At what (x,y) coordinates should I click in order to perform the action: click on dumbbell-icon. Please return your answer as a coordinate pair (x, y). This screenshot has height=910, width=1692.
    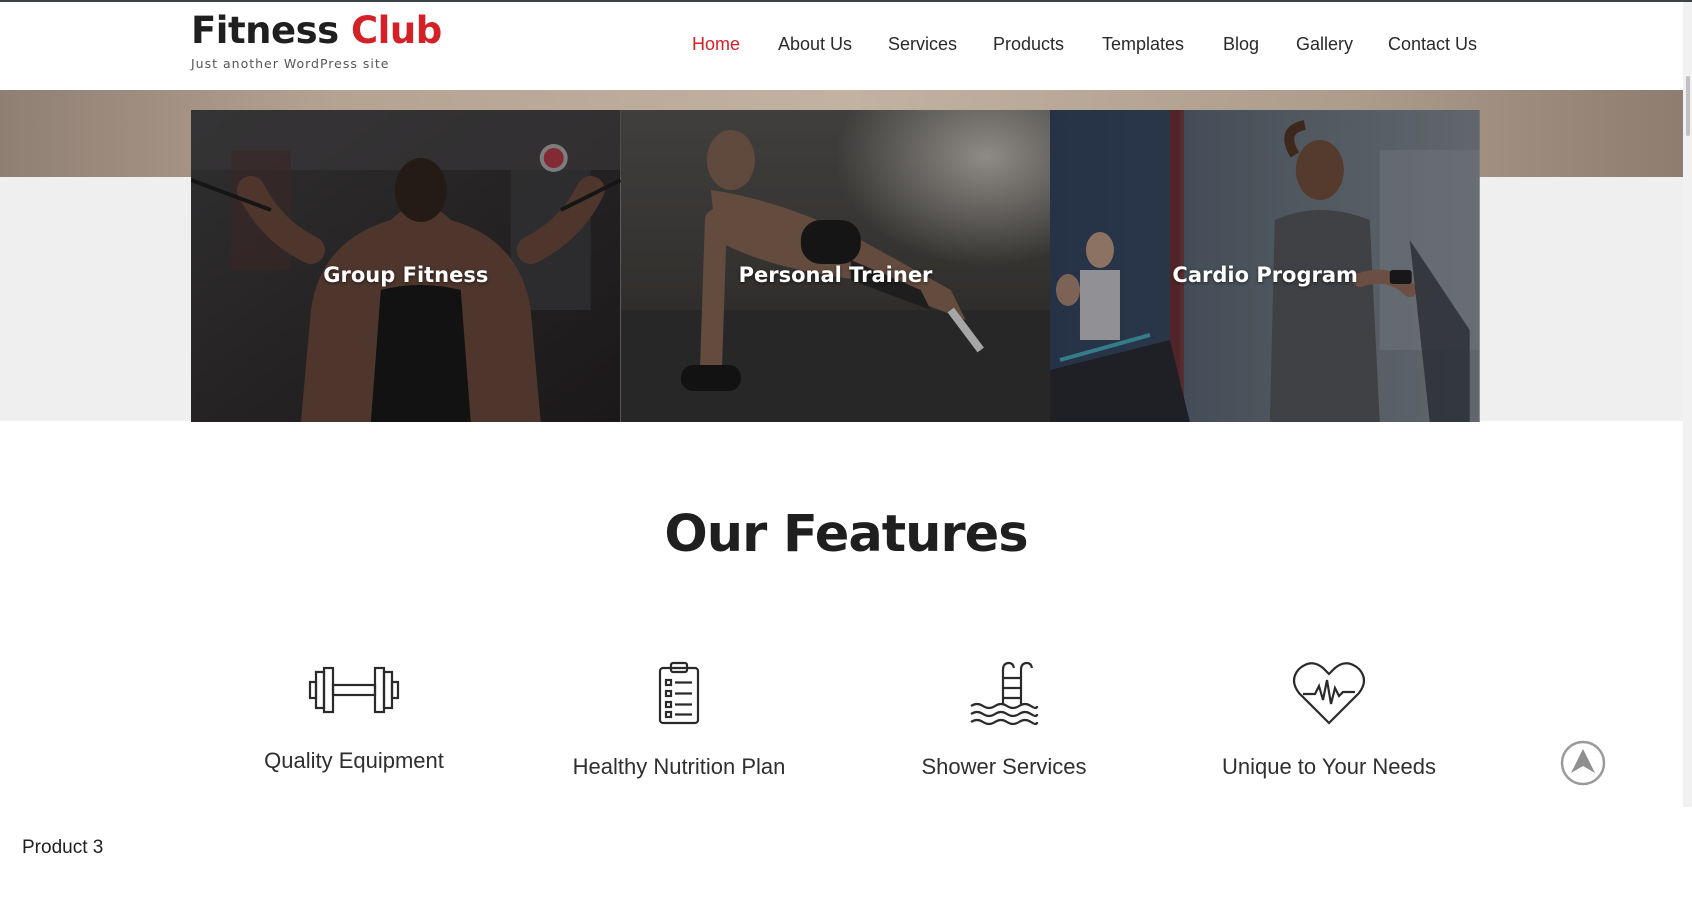
    Looking at the image, I should click on (354, 690).